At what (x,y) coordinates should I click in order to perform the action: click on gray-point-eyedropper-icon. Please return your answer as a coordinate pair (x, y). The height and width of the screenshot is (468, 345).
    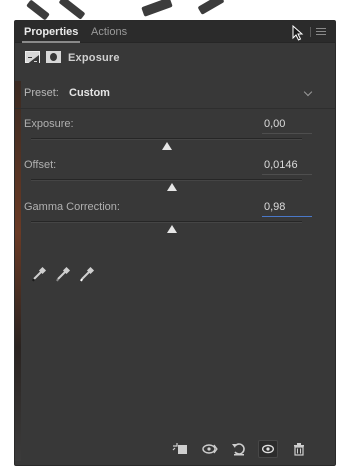
    Looking at the image, I should click on (63, 274).